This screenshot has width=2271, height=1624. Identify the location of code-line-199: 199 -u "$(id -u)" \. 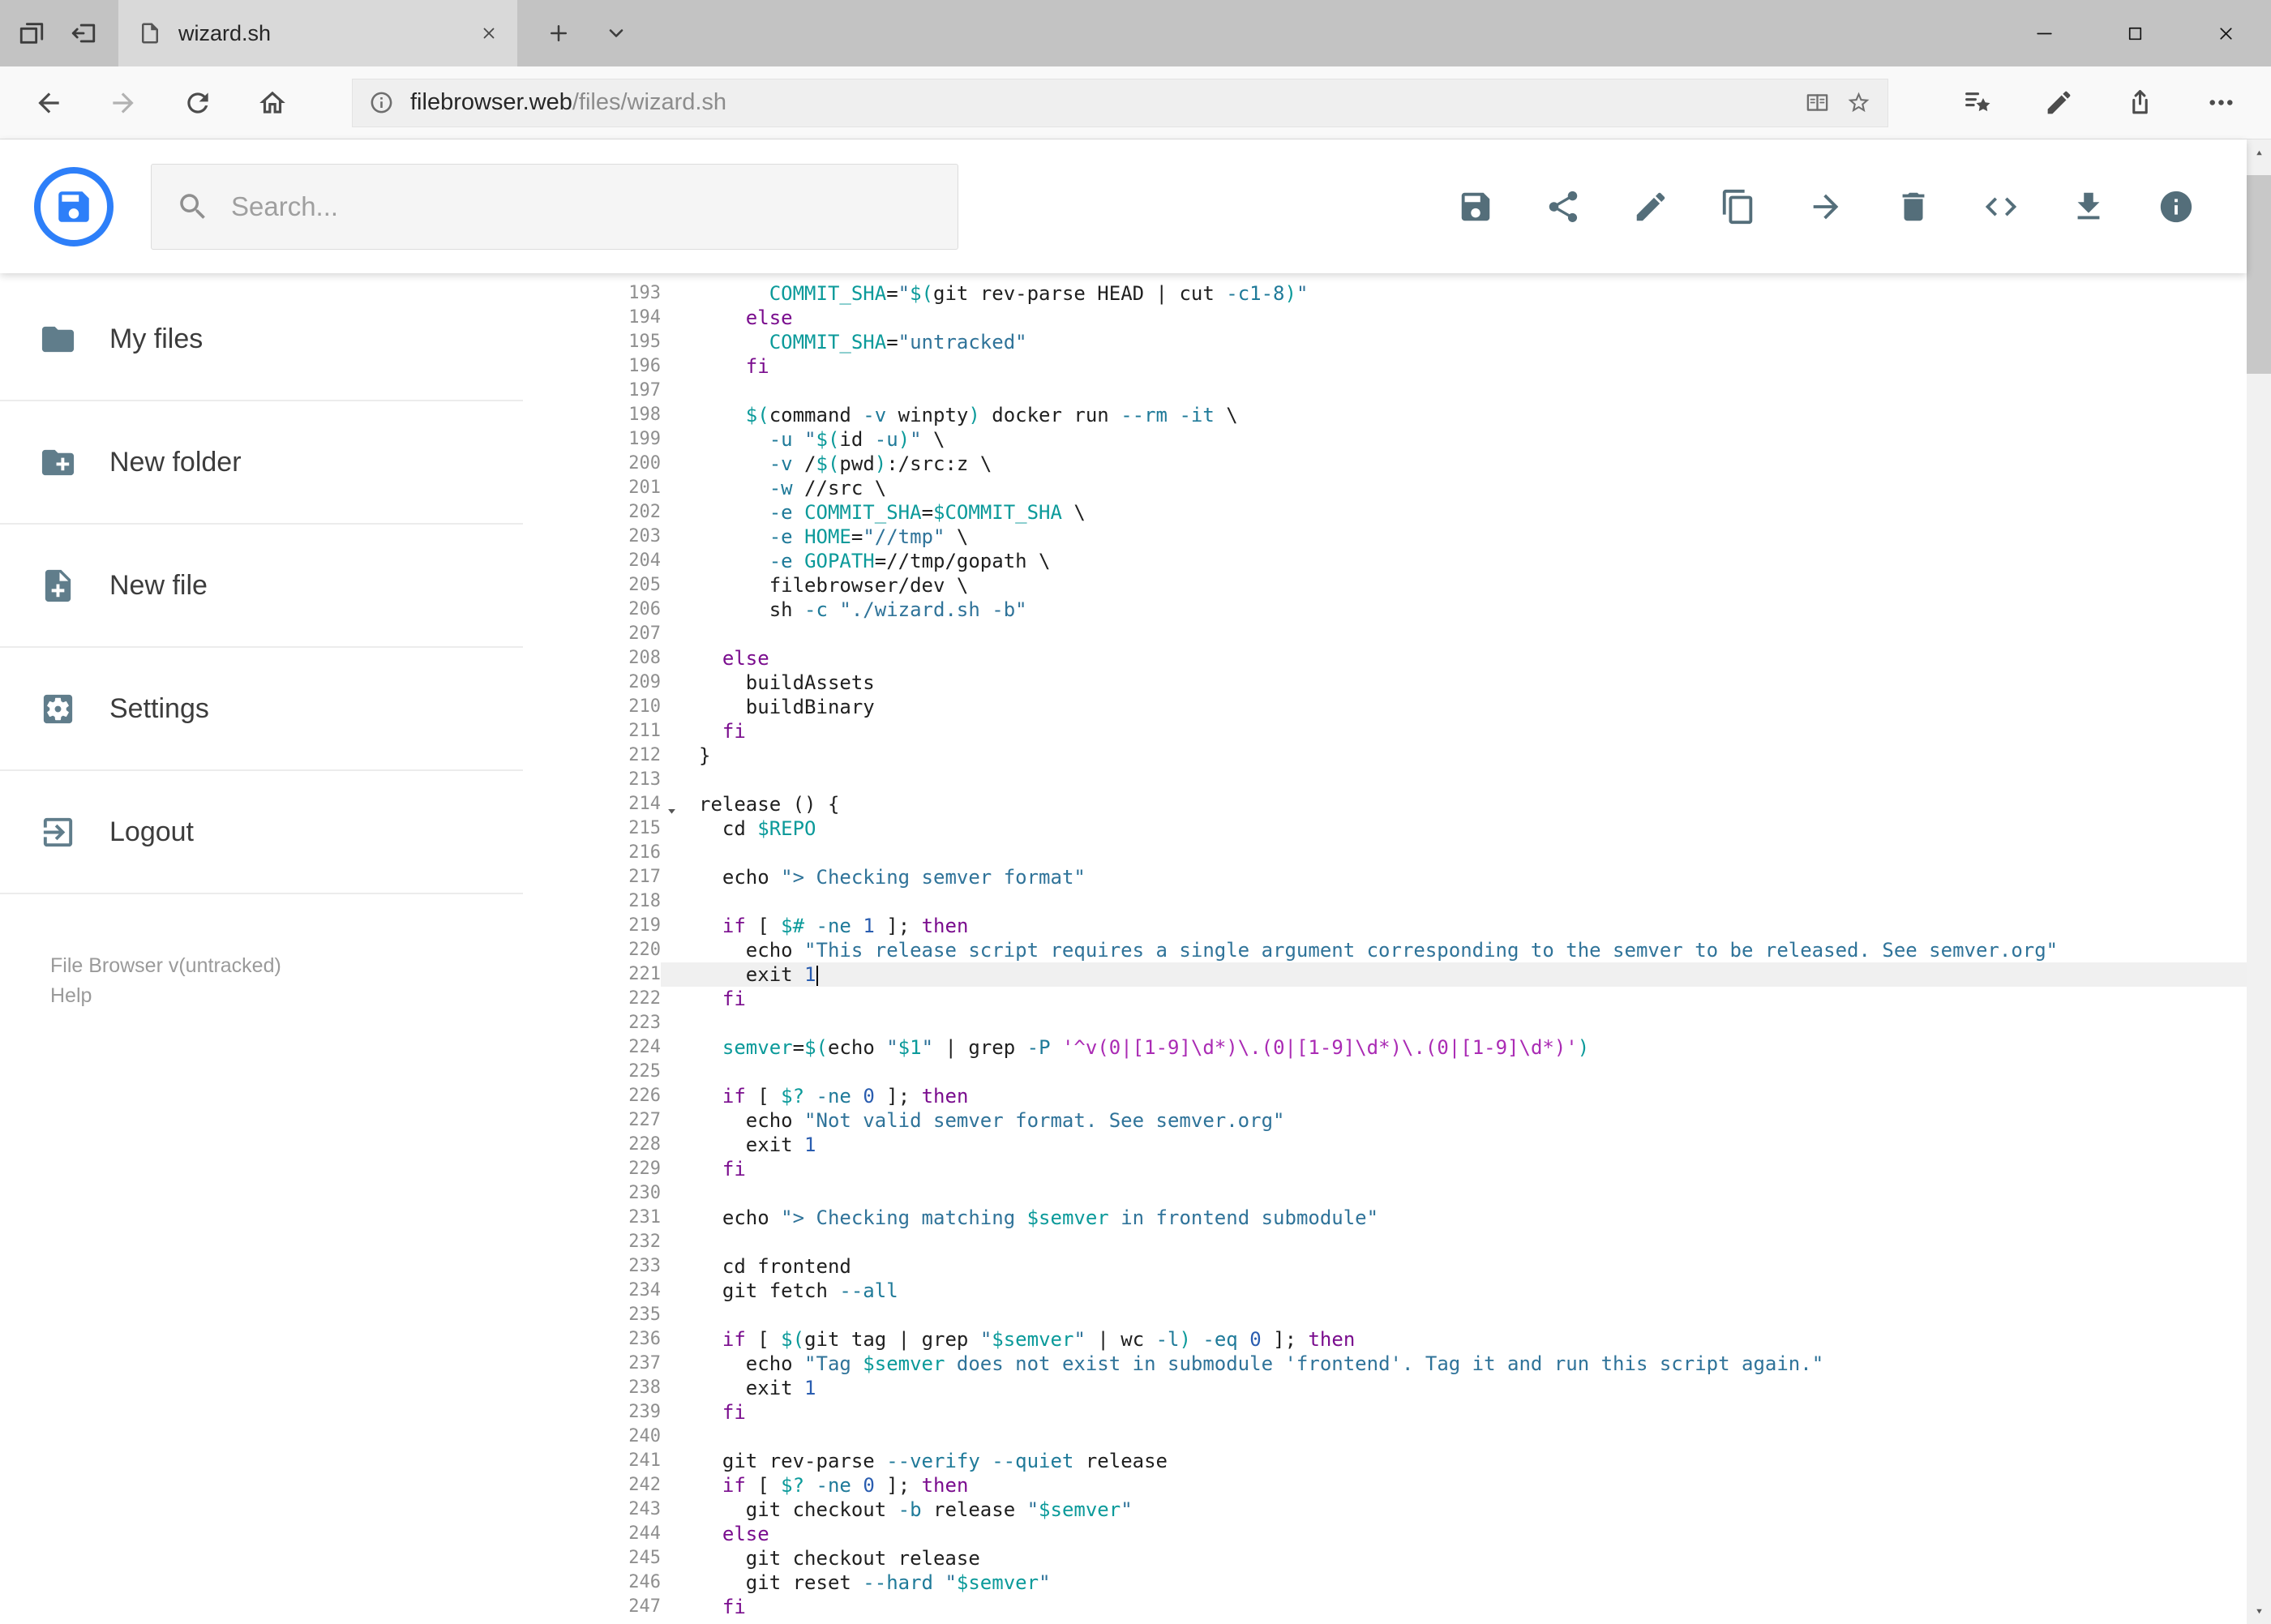
(1385, 439).